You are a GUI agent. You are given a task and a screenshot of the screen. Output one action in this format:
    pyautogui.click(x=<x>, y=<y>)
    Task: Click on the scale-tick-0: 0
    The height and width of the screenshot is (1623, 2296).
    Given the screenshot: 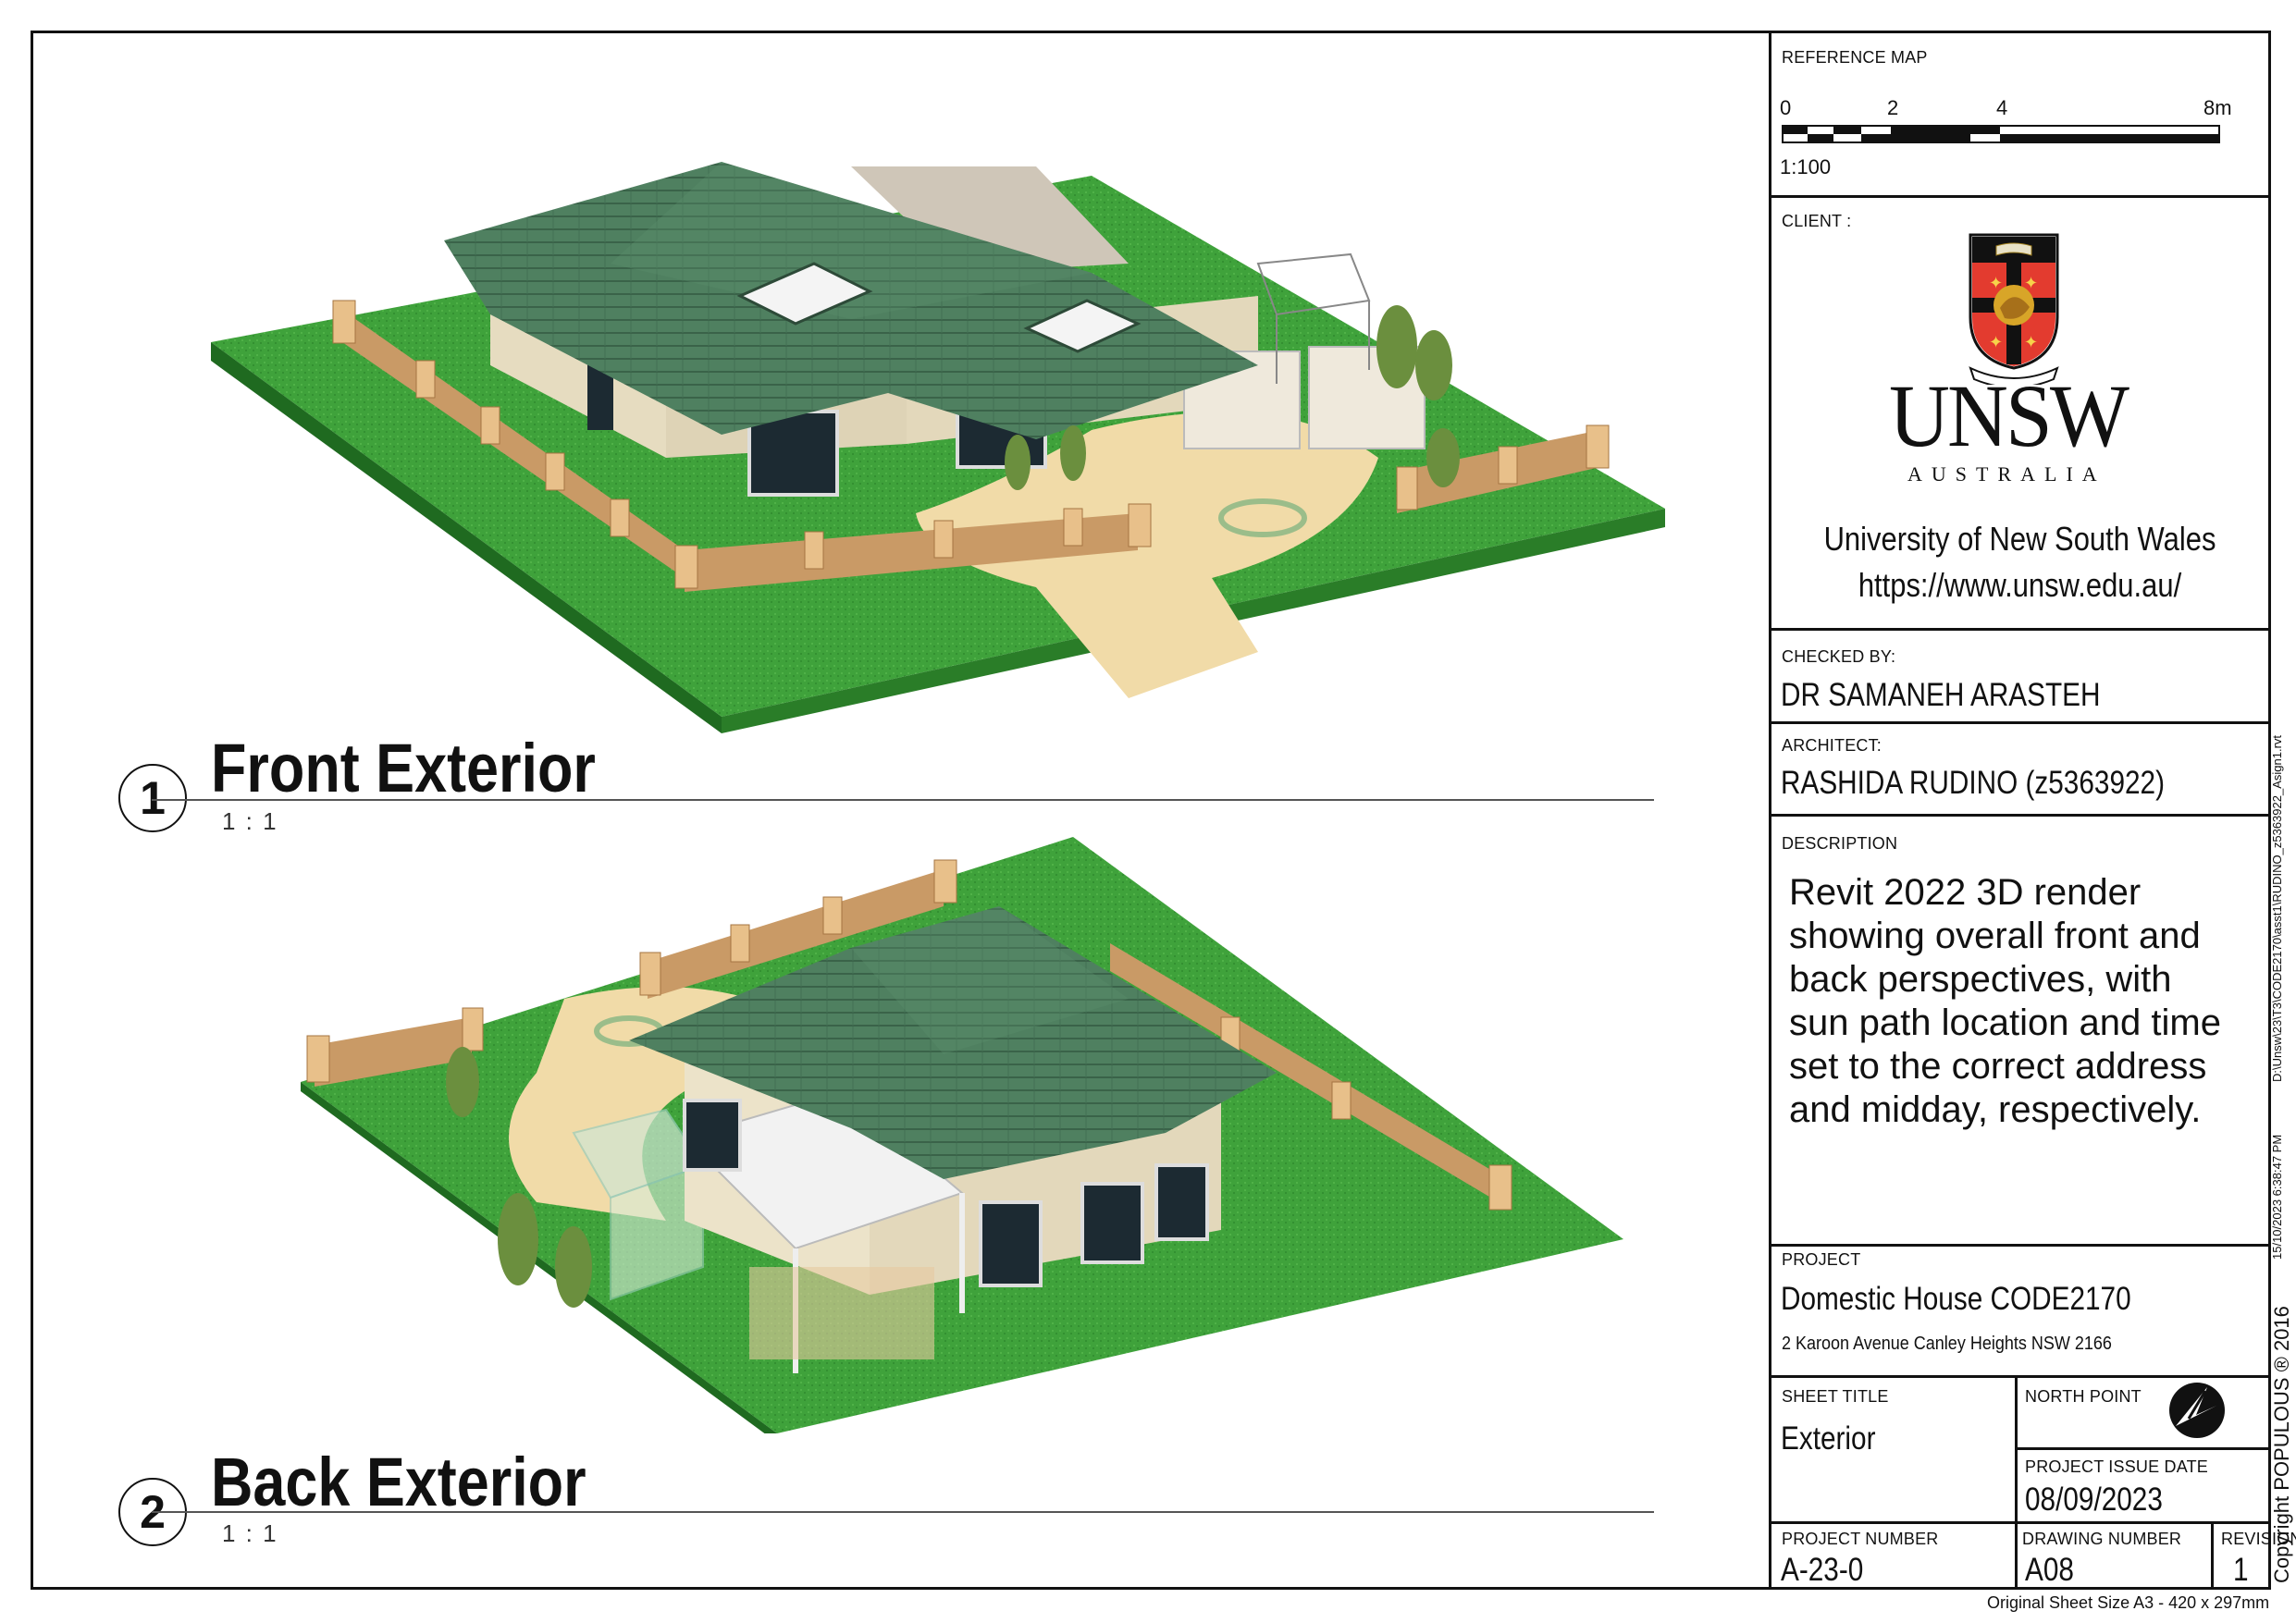 What is the action you would take?
    pyautogui.click(x=1786, y=107)
    